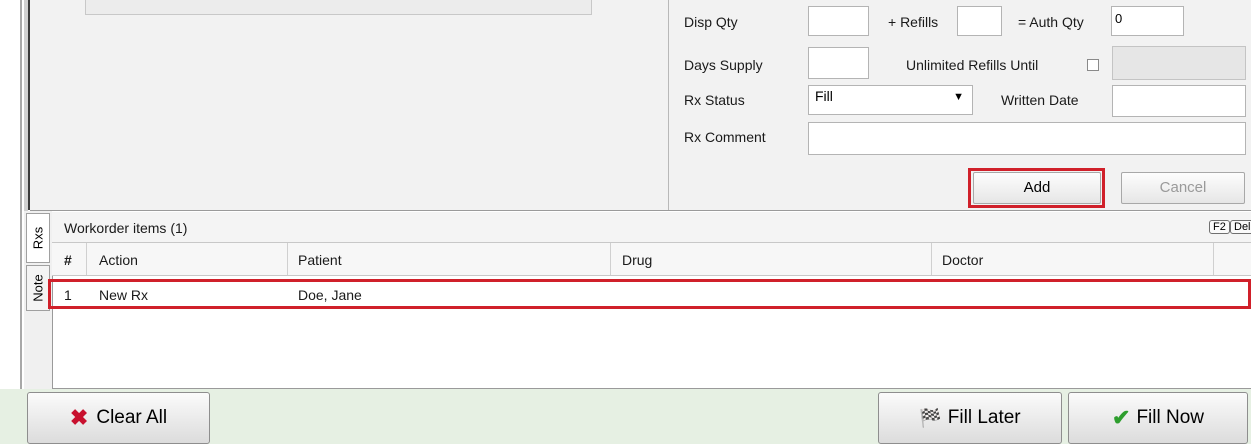  Describe the element at coordinates (838, 21) in the screenshot. I see `disp-qty-input` at that location.